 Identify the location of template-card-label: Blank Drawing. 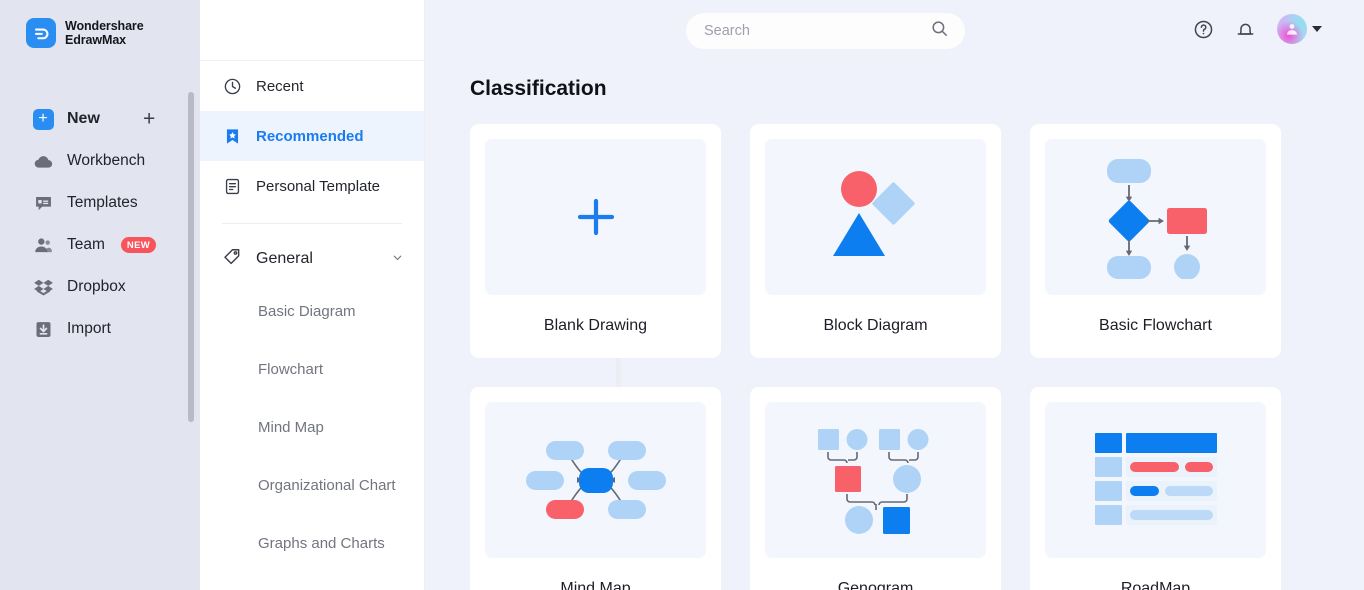
(595, 325).